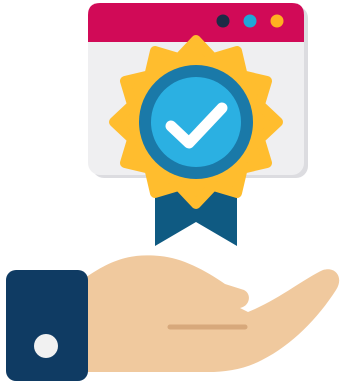 This screenshot has height=381, width=343. I want to click on cuff-button, so click(46, 346).